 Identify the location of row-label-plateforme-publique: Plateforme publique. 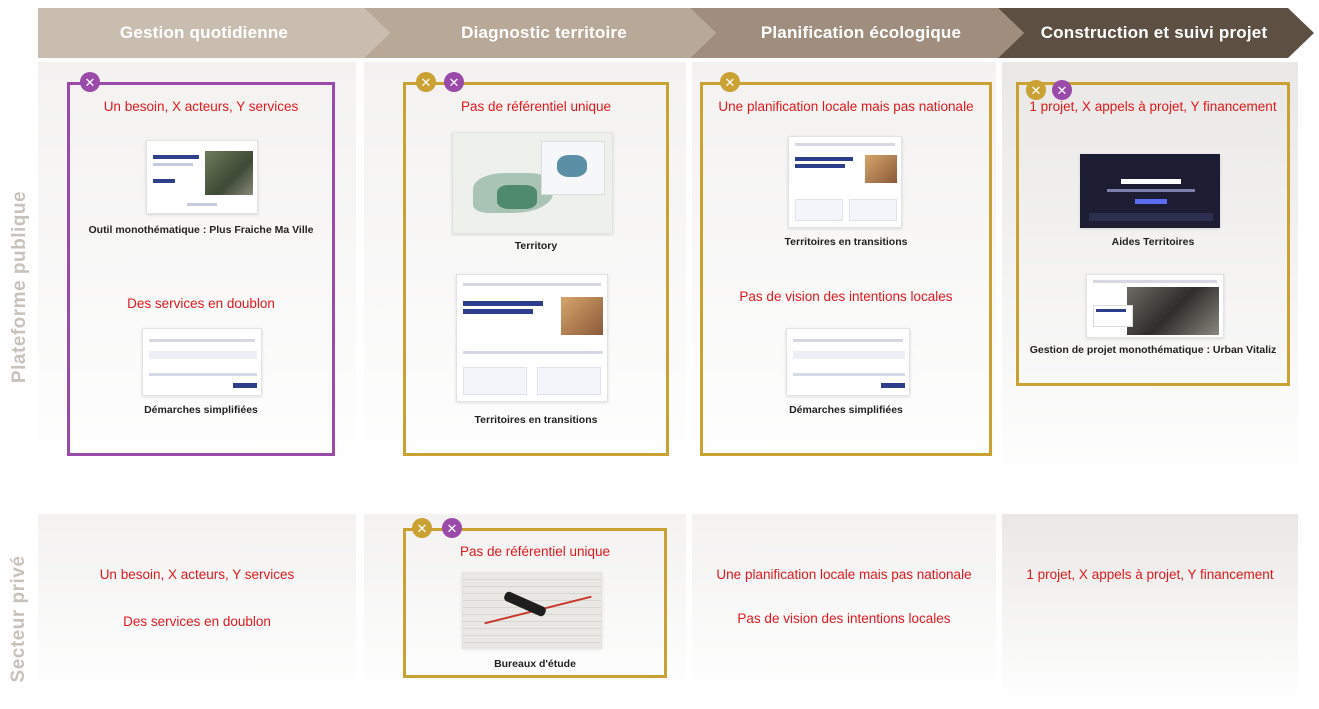
(19, 287).